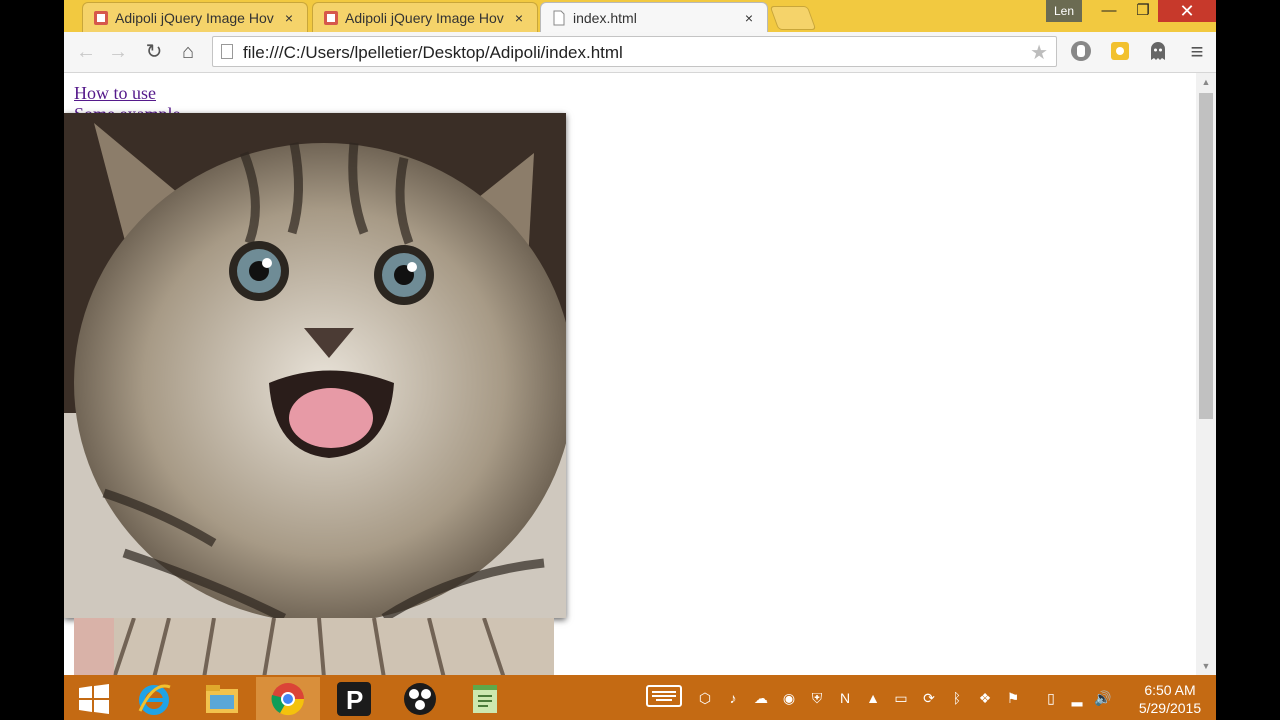  What do you see at coordinates (1077, 698) in the screenshot?
I see `signal-icon: ▂` at bounding box center [1077, 698].